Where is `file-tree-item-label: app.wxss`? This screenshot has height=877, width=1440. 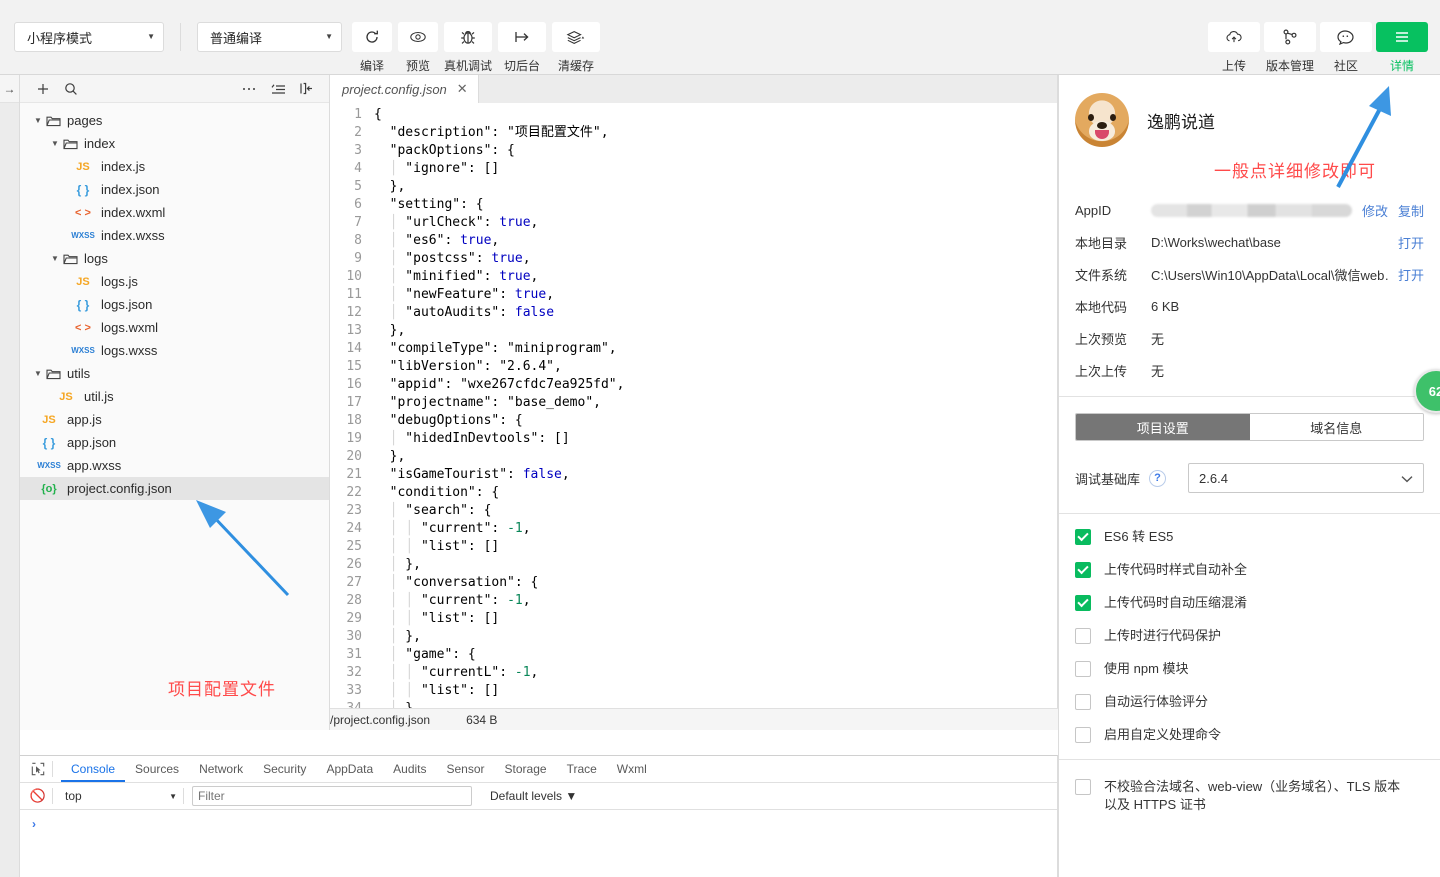
file-tree-item-label: app.wxss is located at coordinates (94, 465).